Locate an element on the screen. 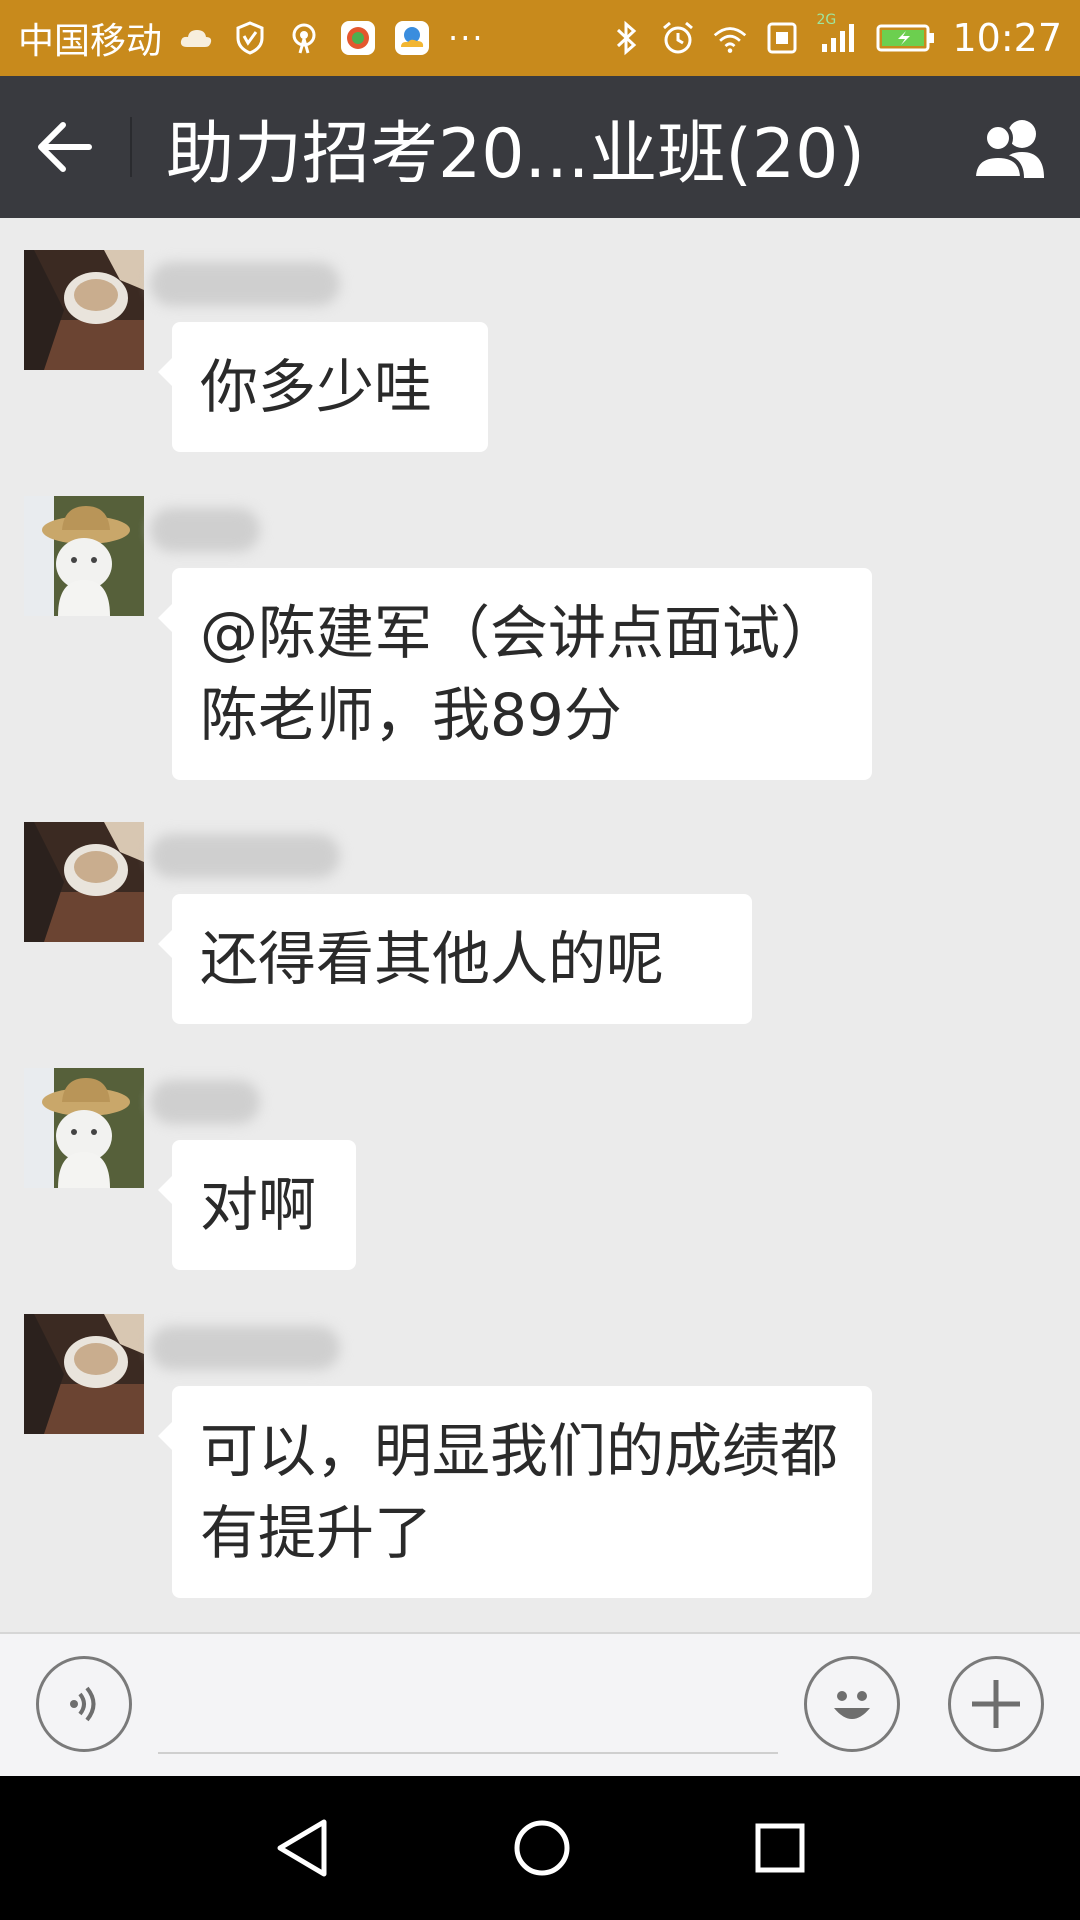 The height and width of the screenshot is (1920, 1080). battery-charging-icon is located at coordinates (906, 38).